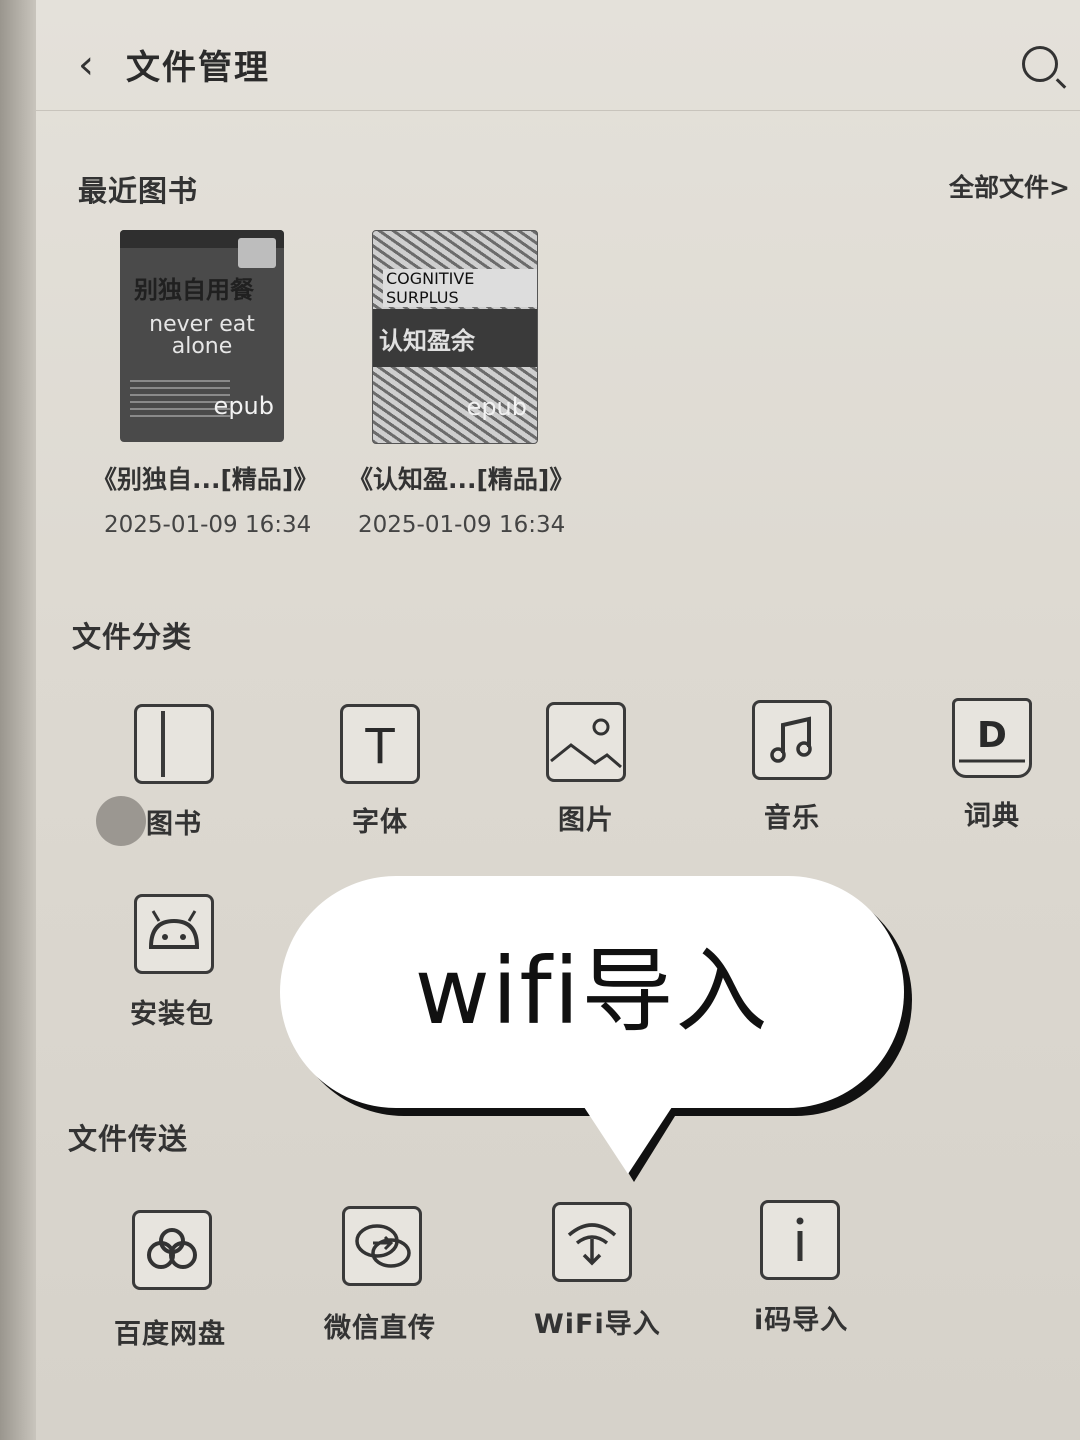 The image size is (1080, 1440). What do you see at coordinates (379, 747) in the screenshot?
I see `svg-text: T` at bounding box center [379, 747].